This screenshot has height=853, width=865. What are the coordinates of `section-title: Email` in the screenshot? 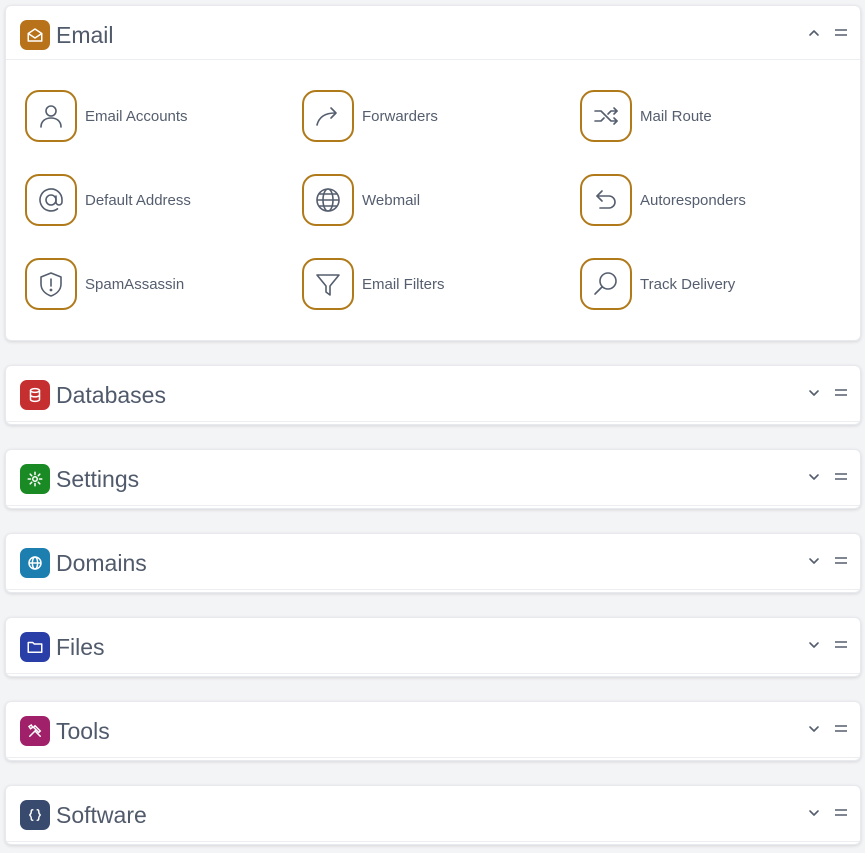 It's located at (85, 35).